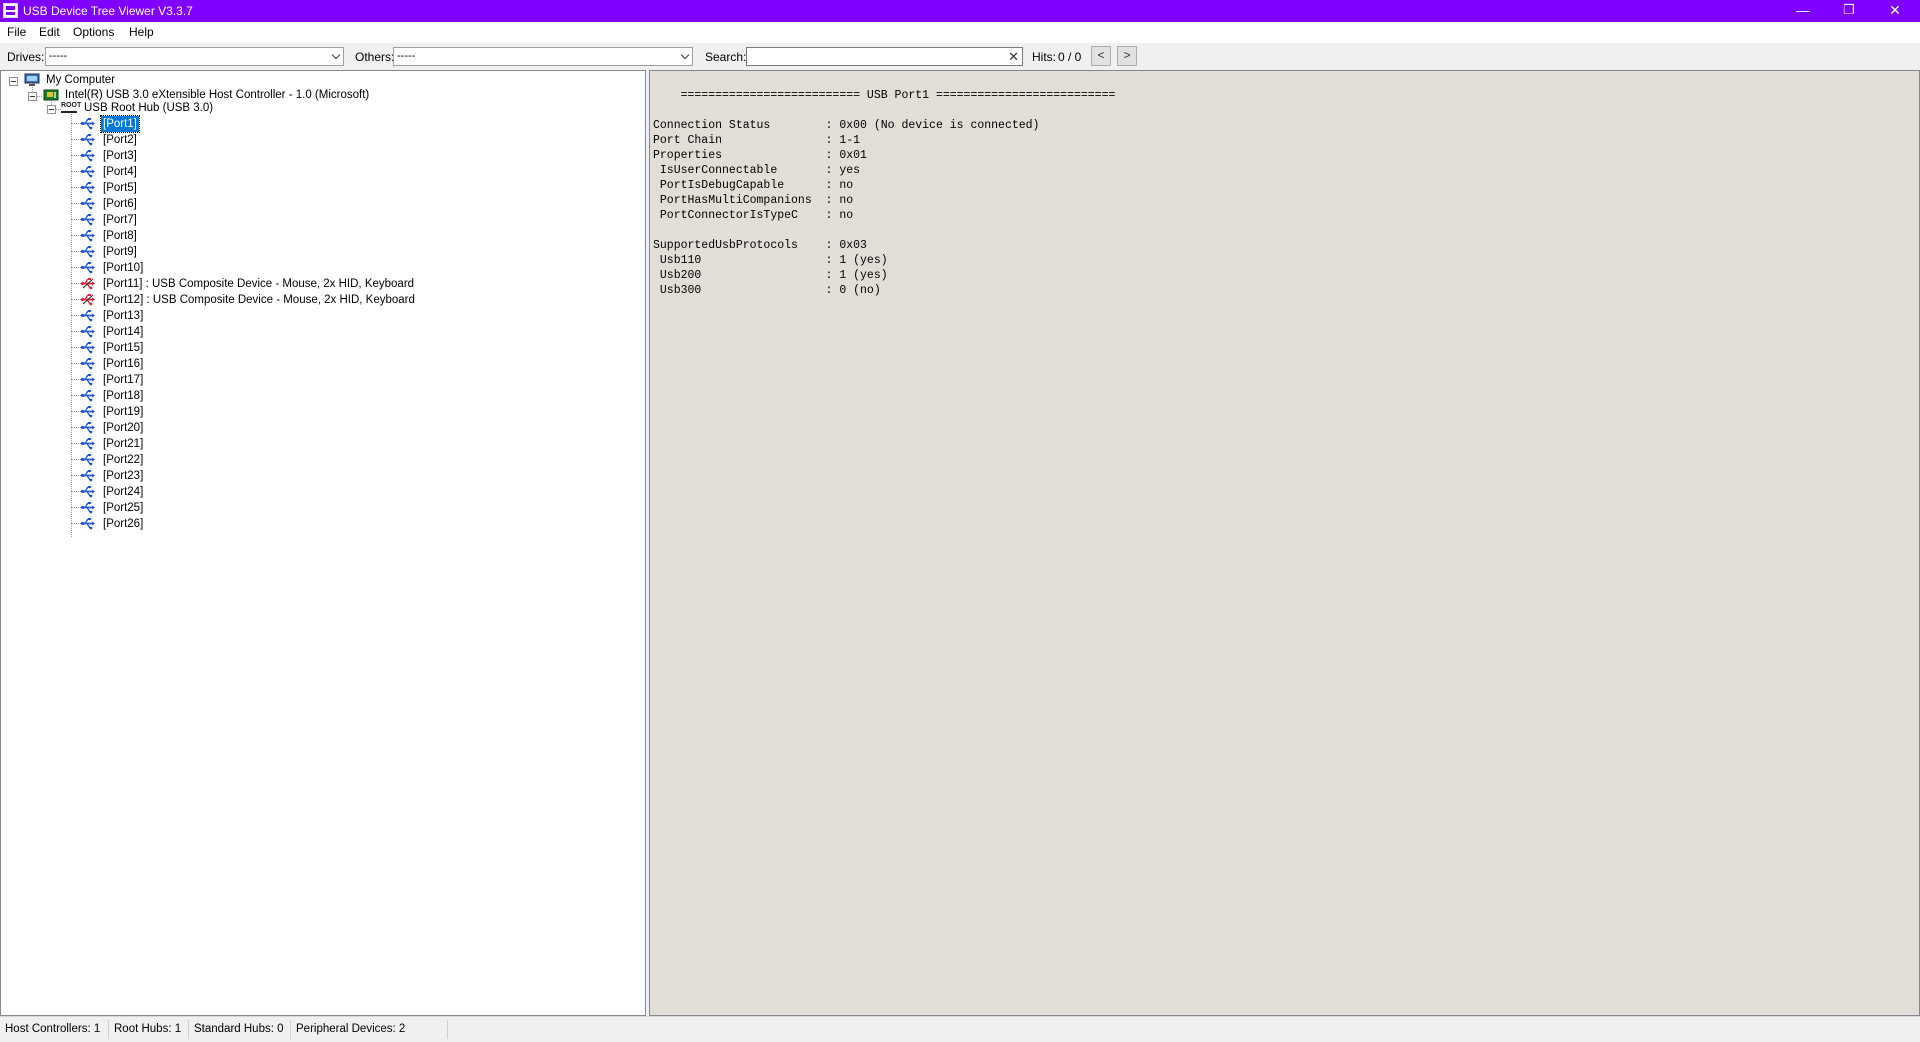 Image resolution: width=1920 pixels, height=1042 pixels. Describe the element at coordinates (123, 316) in the screenshot. I see `tree-node-port-13: [Port13]` at that location.